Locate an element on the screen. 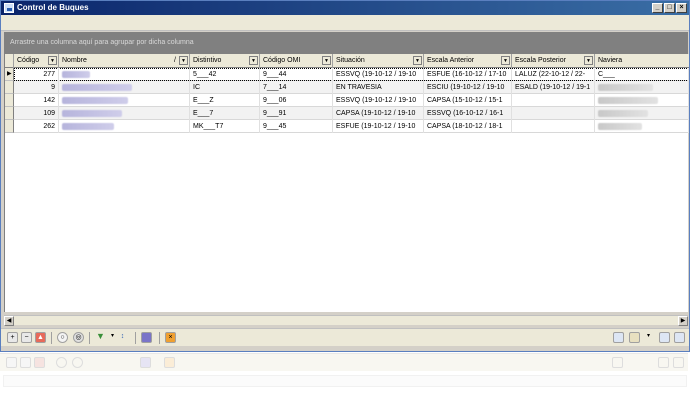 The height and width of the screenshot is (419, 690). maximize-button: □ is located at coordinates (669, 8).